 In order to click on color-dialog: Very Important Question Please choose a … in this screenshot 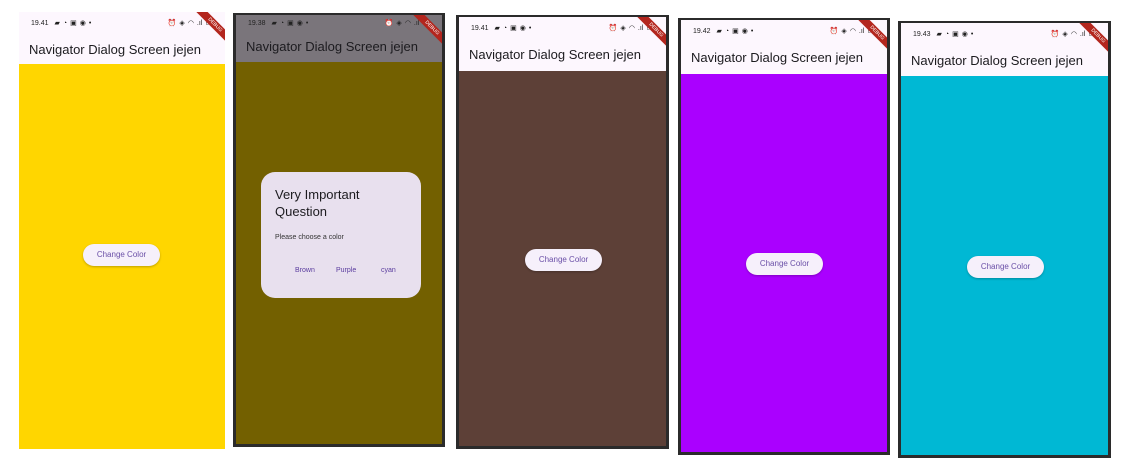, I will do `click(341, 235)`.